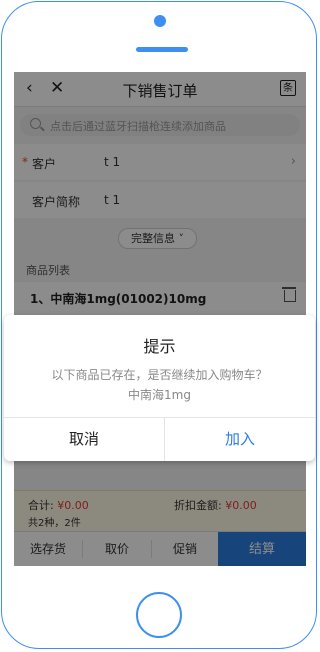 The image size is (320, 652). I want to click on cancel-button: 取消, so click(84, 439).